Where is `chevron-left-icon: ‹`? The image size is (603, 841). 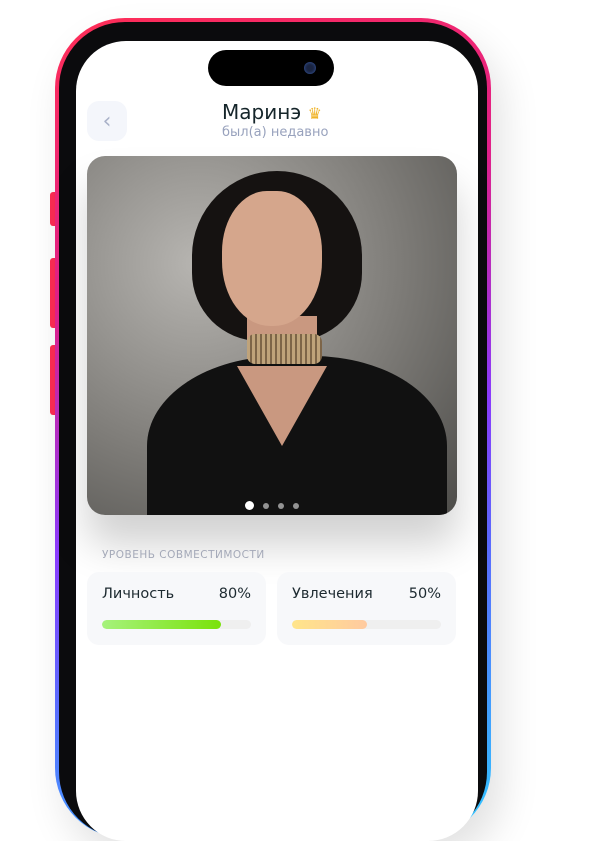
chevron-left-icon: ‹ is located at coordinates (107, 121).